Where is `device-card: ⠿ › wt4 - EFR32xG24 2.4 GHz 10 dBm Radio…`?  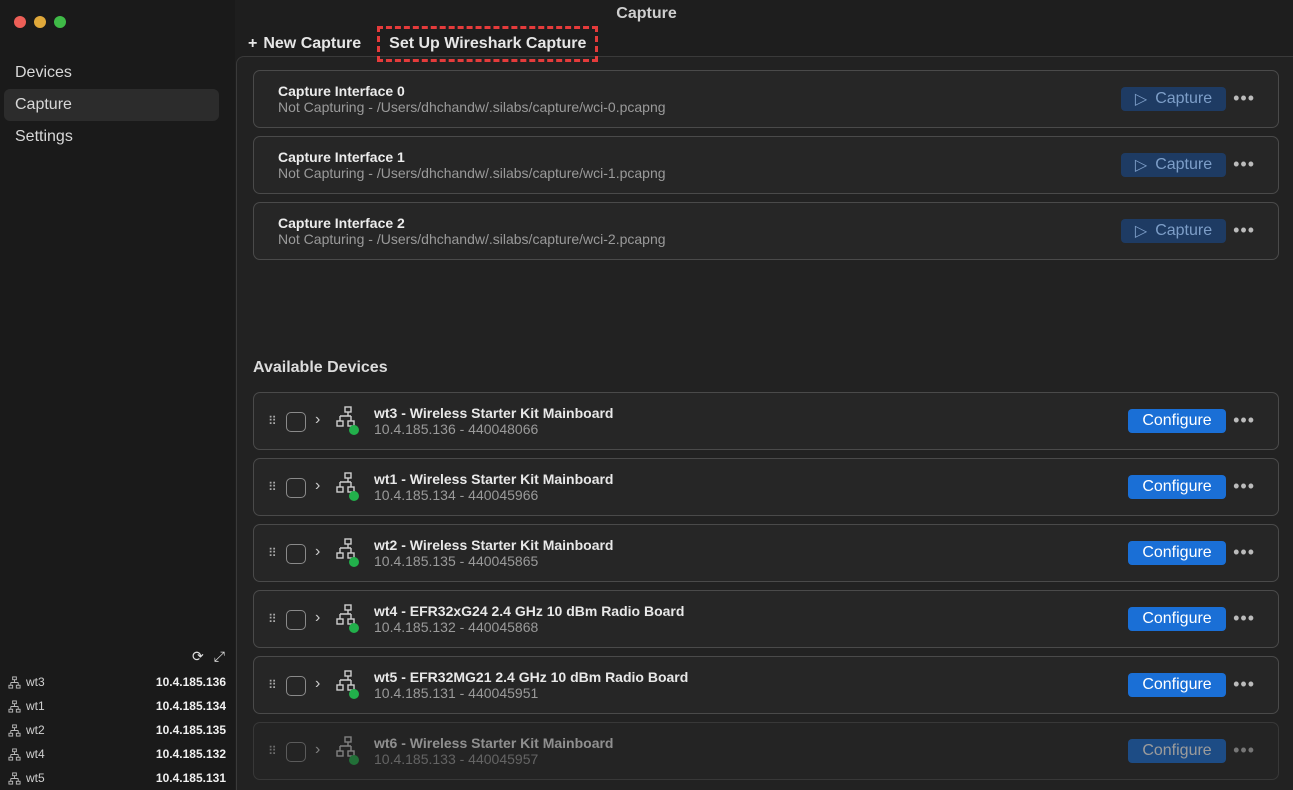 device-card: ⠿ › wt4 - EFR32xG24 2.4 GHz 10 dBm Radio… is located at coordinates (766, 619).